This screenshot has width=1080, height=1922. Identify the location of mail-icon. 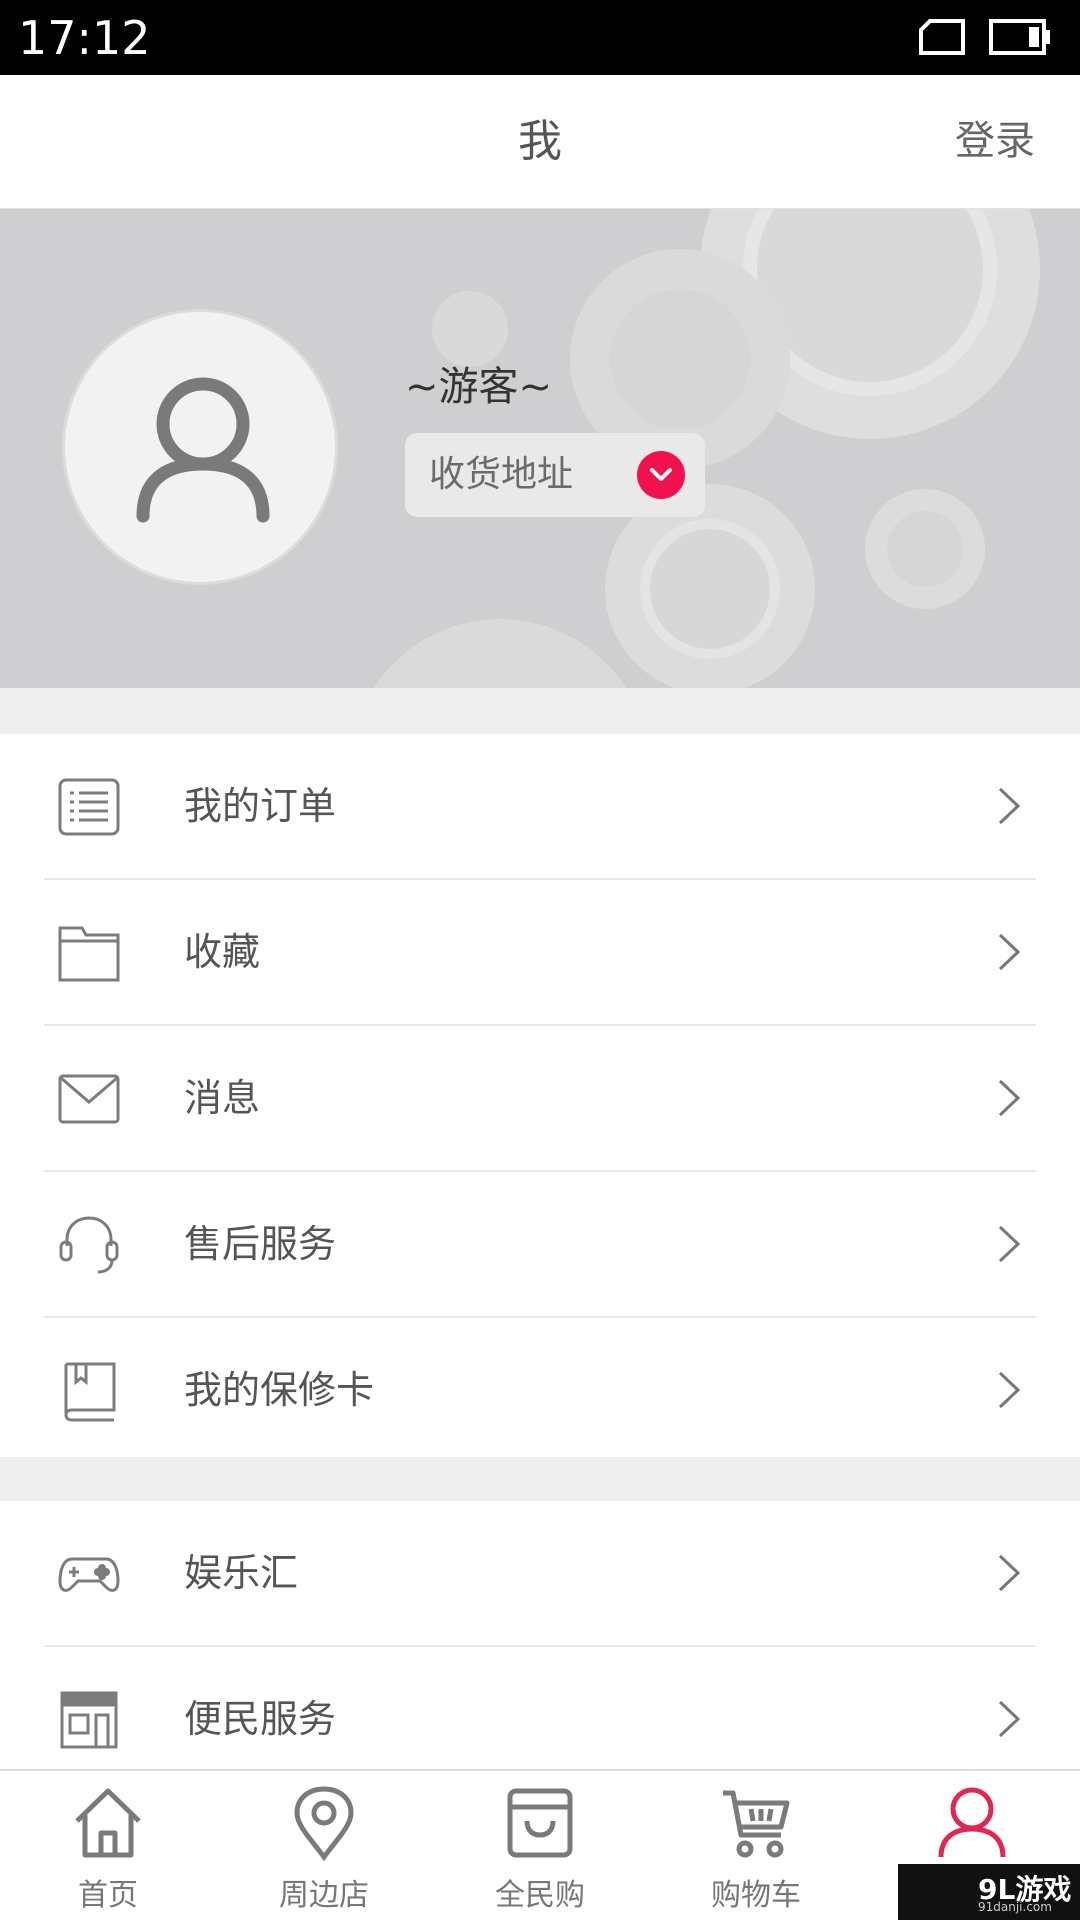
(89, 1099).